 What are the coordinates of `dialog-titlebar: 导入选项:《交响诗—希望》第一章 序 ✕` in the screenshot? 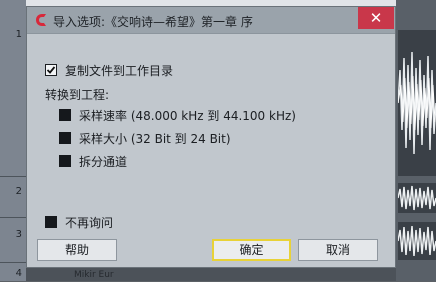 It's located at (211, 20).